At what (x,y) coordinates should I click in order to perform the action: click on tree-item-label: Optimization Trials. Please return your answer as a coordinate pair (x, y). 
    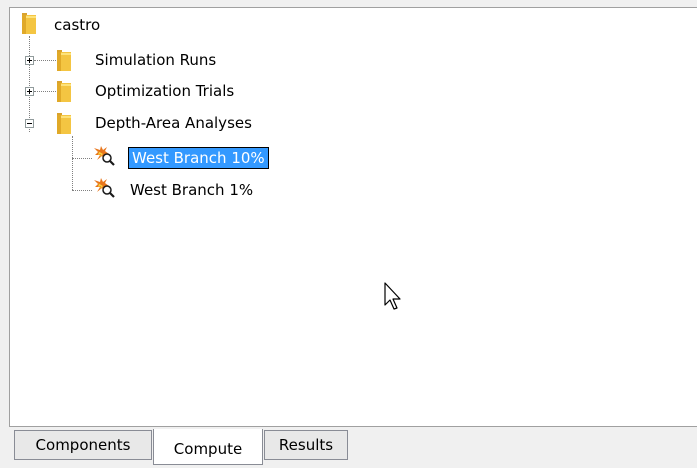
    Looking at the image, I should click on (165, 91).